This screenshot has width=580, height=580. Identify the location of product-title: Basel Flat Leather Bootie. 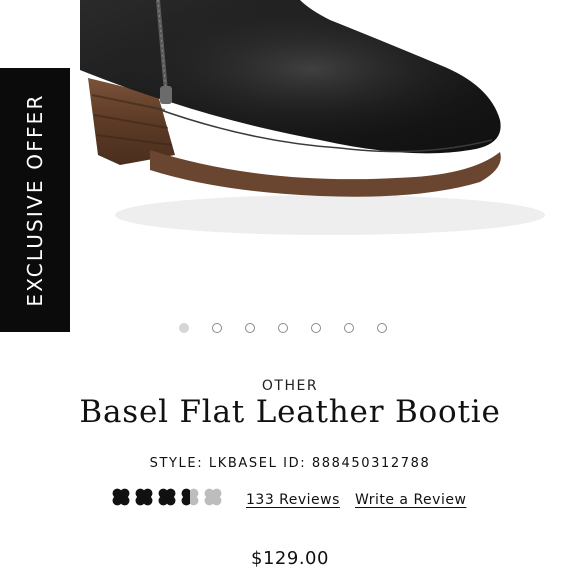
(290, 412).